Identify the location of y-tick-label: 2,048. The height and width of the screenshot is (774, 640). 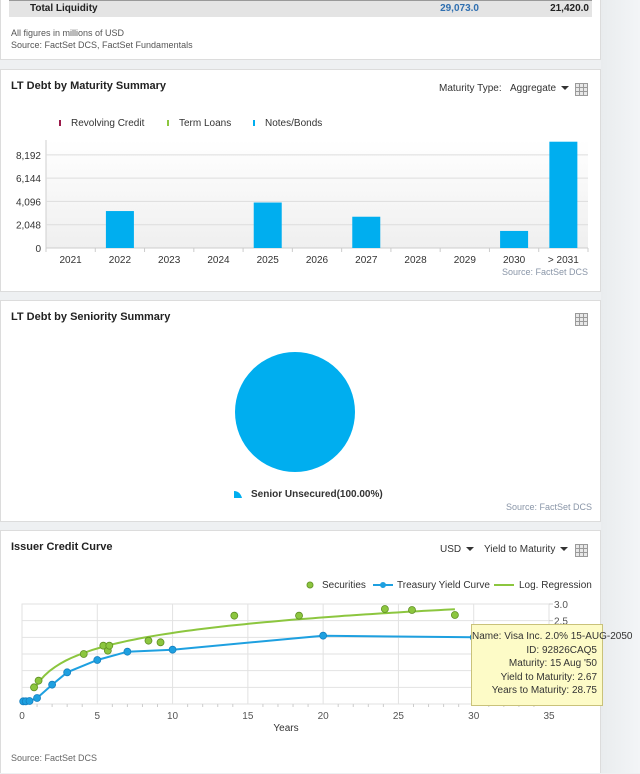
(28, 226).